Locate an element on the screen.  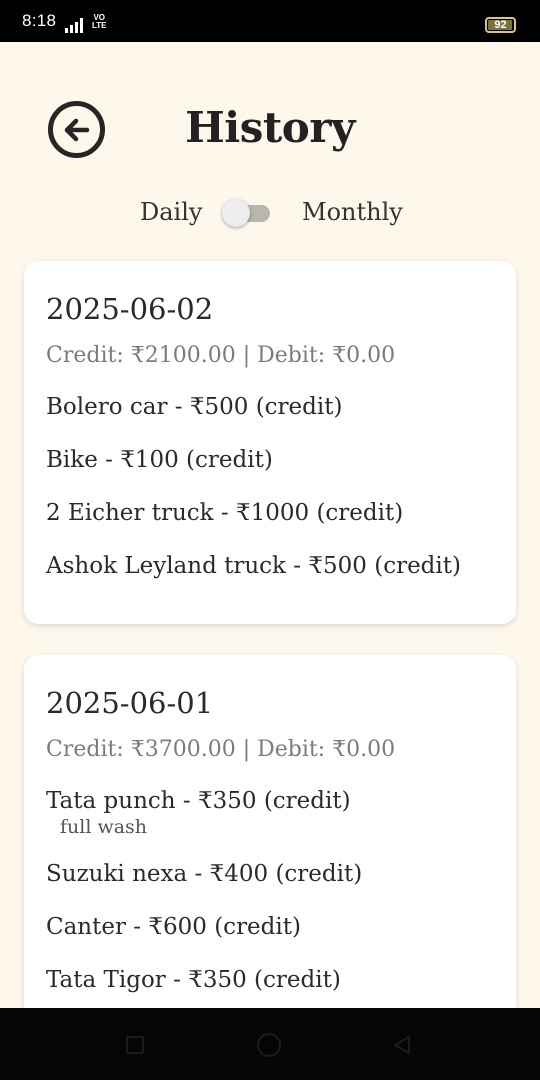
home-icon is located at coordinates (269, 1045).